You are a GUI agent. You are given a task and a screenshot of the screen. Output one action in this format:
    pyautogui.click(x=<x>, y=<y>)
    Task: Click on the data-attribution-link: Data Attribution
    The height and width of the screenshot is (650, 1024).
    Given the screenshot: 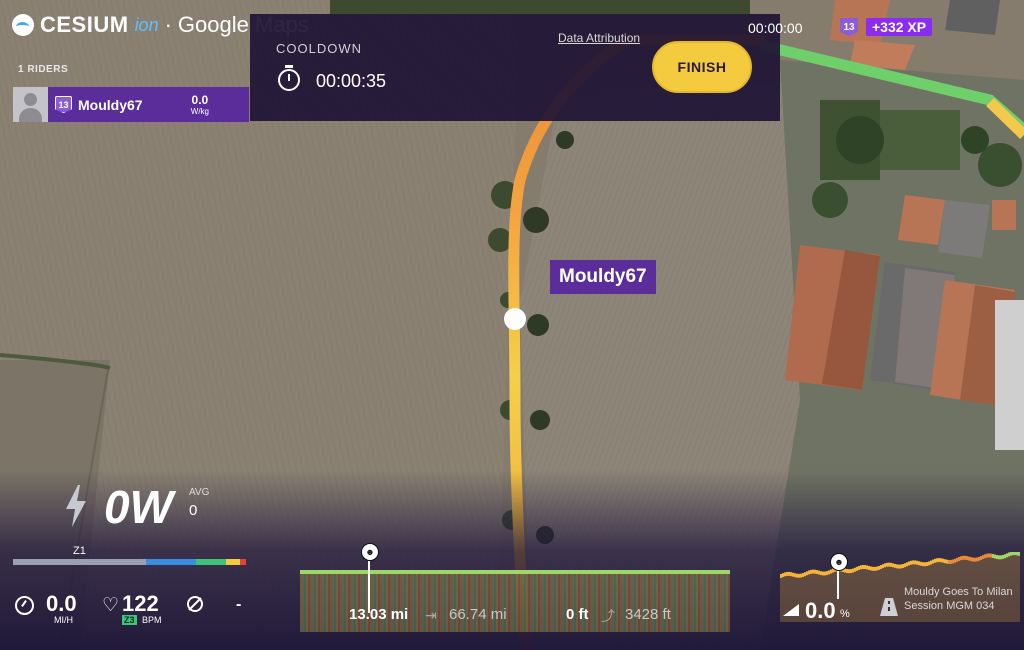 What is the action you would take?
    pyautogui.click(x=599, y=38)
    